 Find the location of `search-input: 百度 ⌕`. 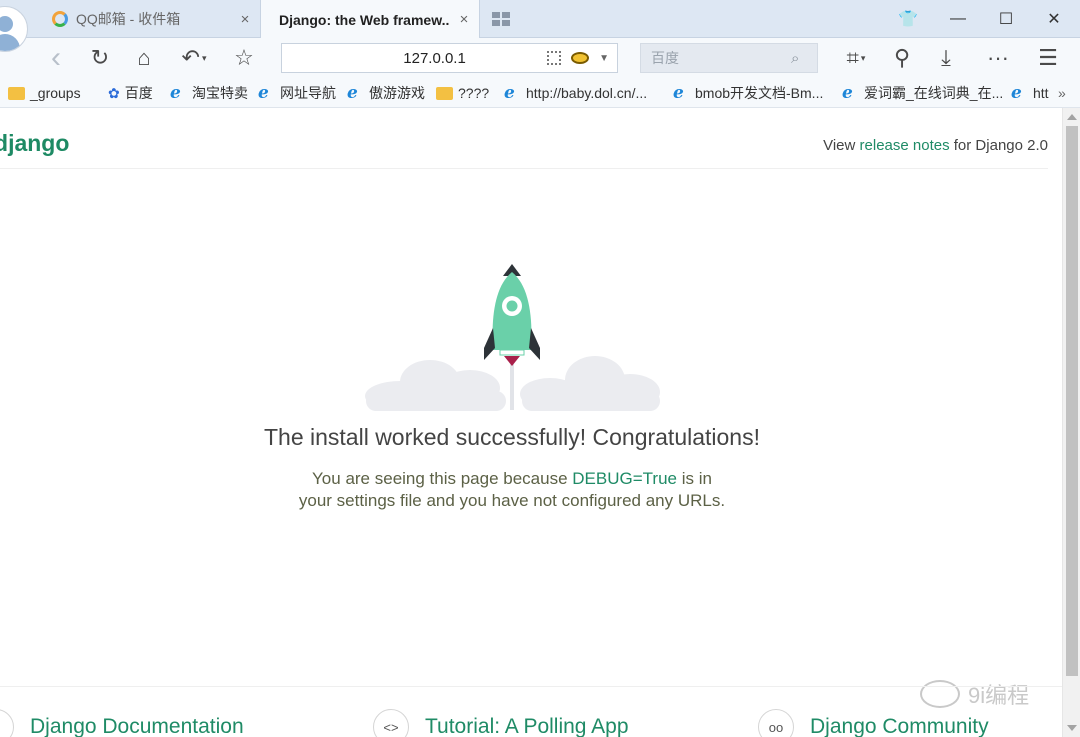

search-input: 百度 ⌕ is located at coordinates (729, 58).